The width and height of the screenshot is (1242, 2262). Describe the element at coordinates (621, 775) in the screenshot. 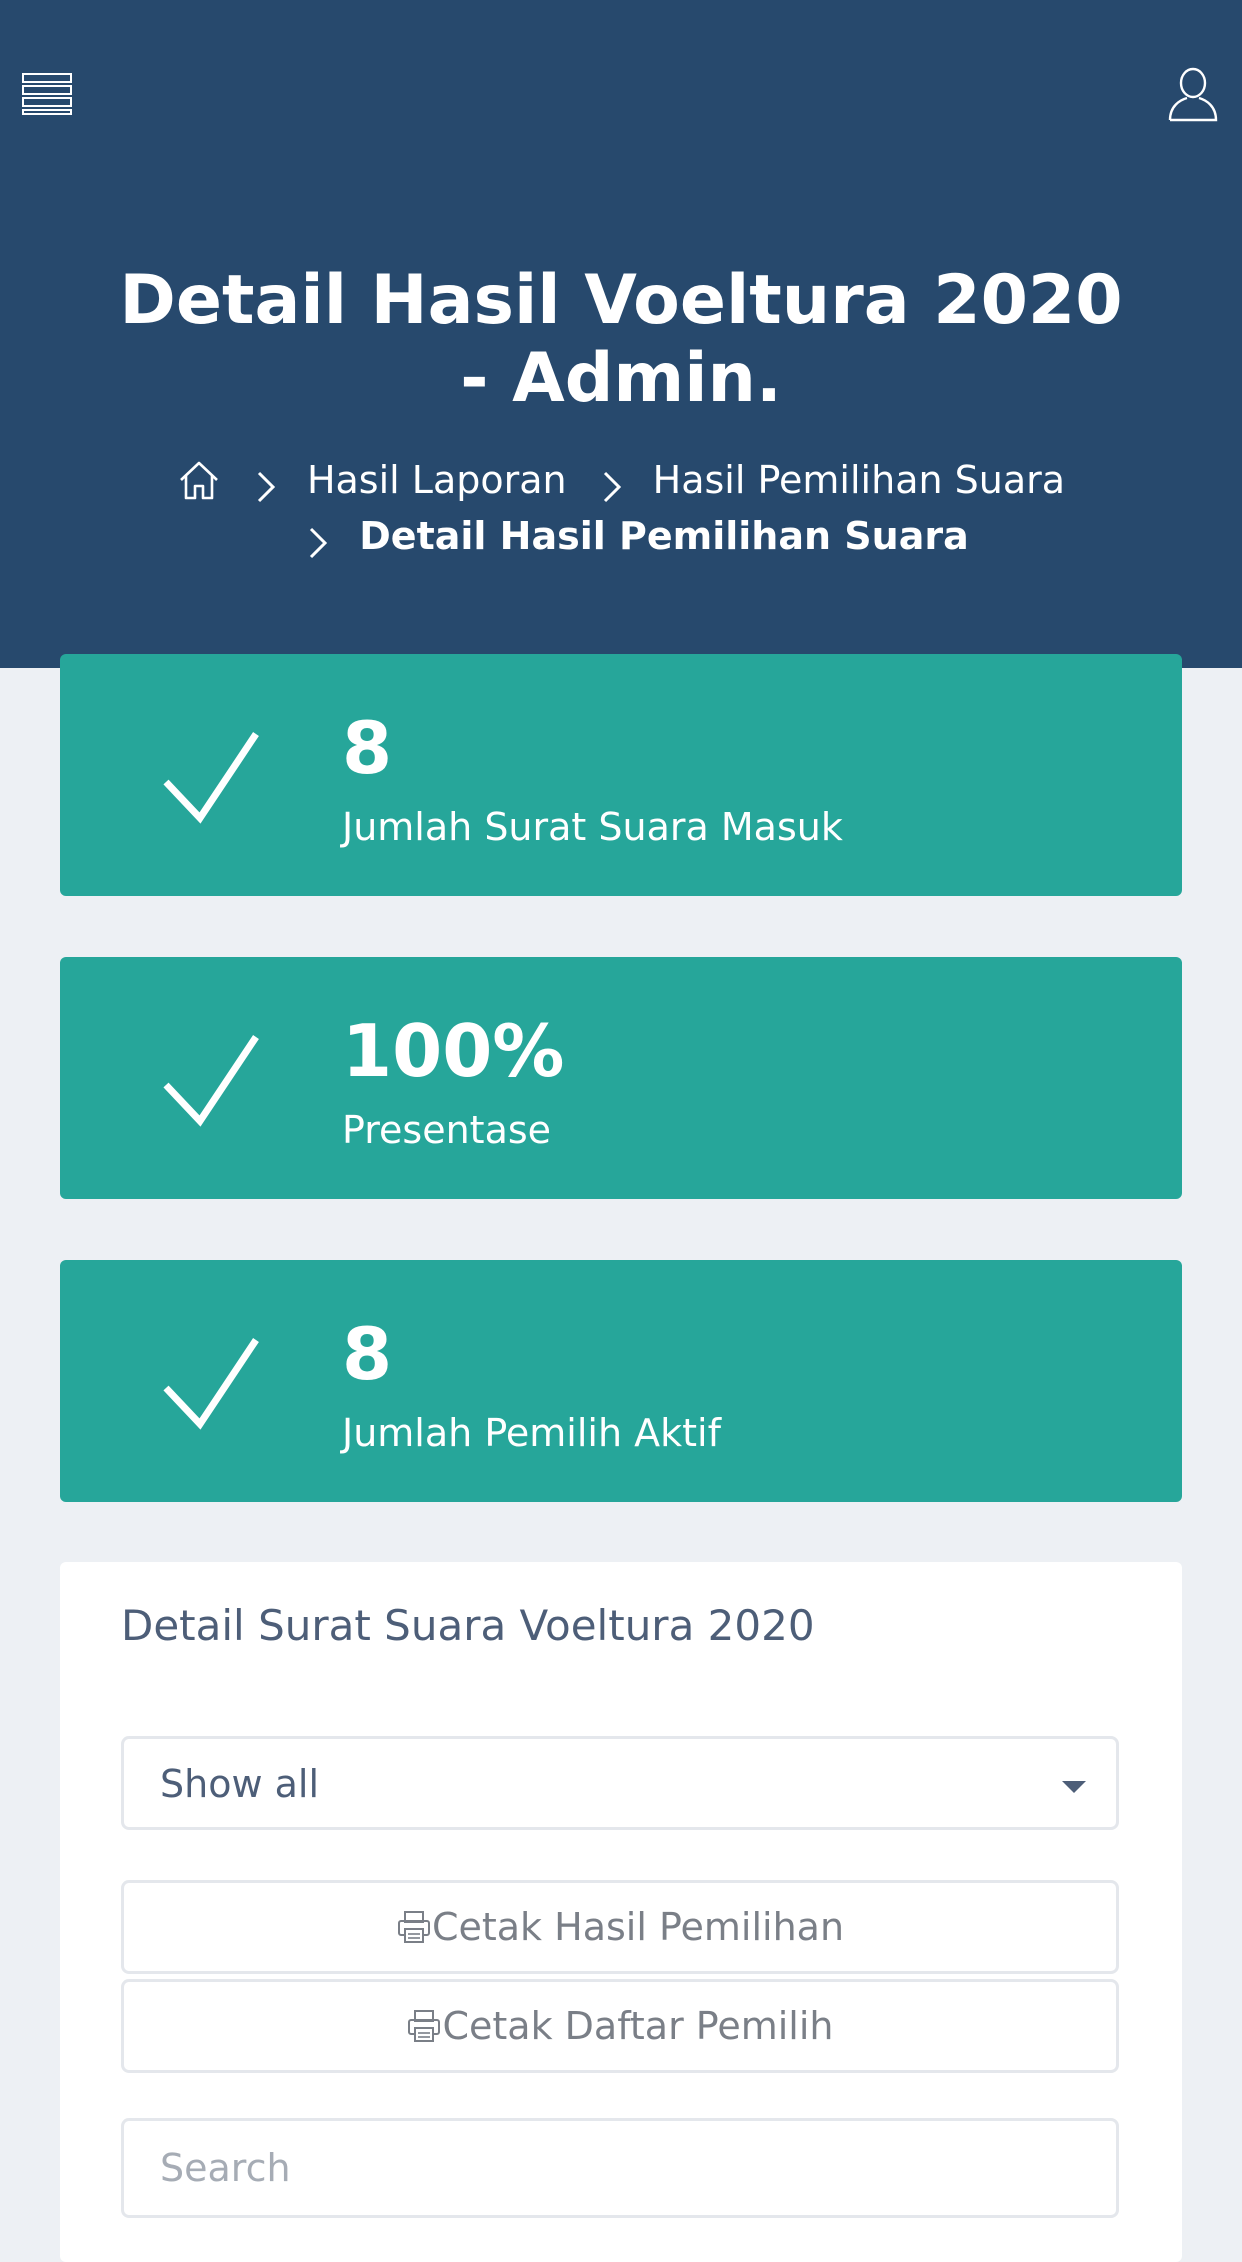

I see `stat-card-surat-suara-masuk: 8 Jumlah Surat Suara Masuk` at that location.